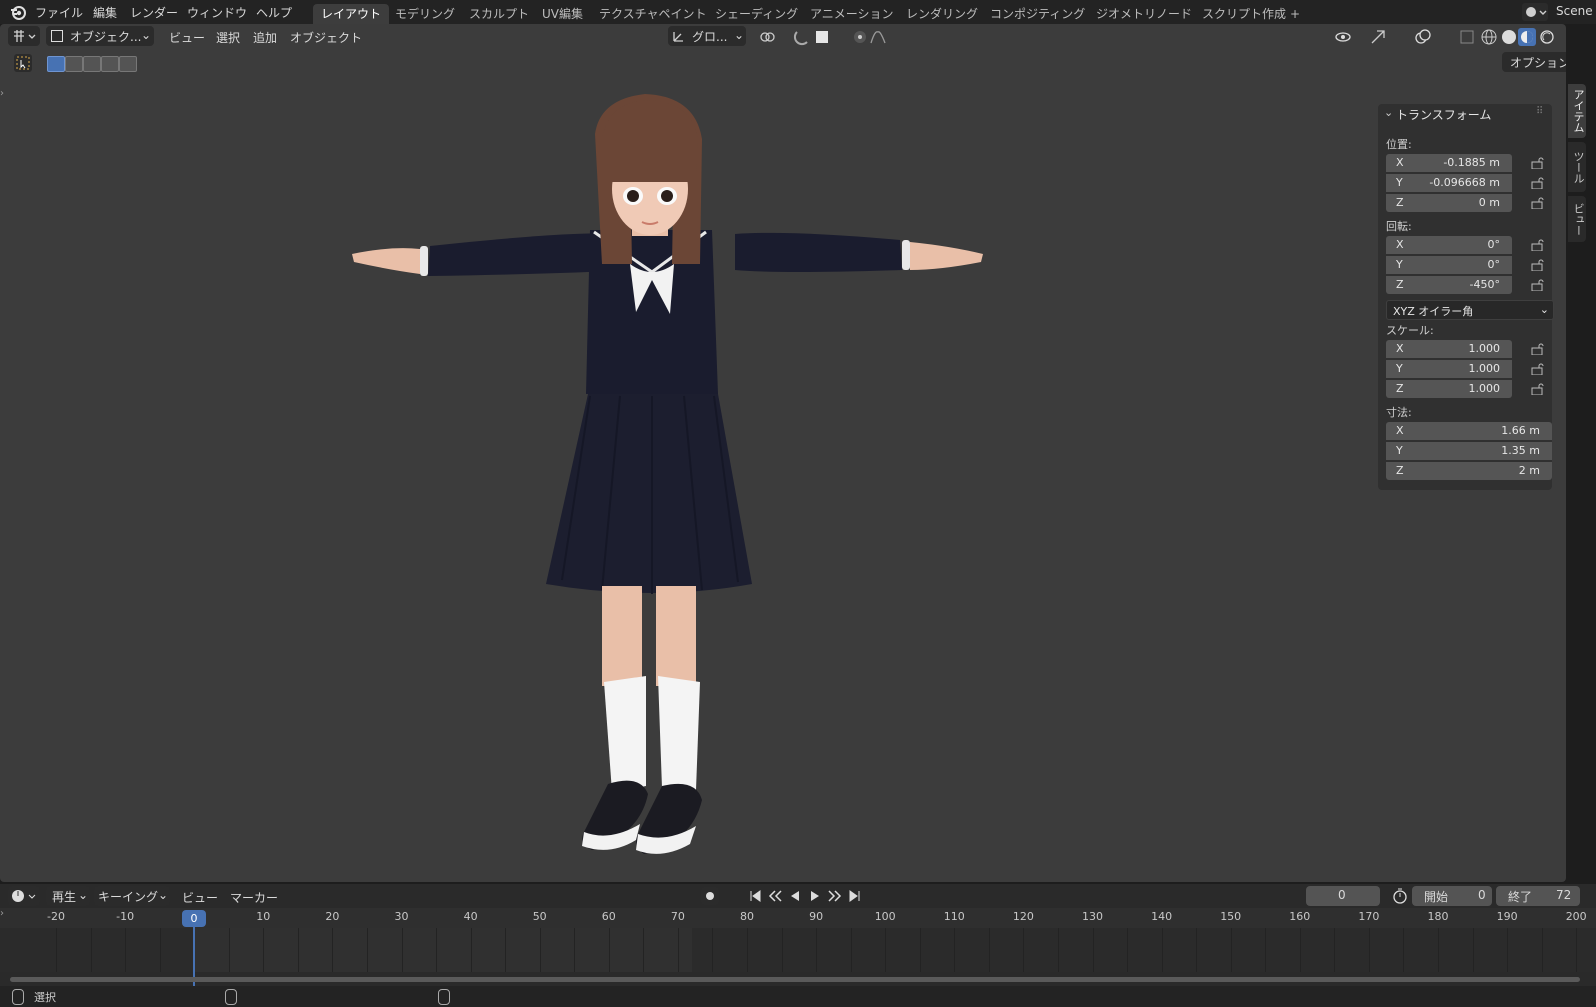 The height and width of the screenshot is (1007, 1596). I want to click on solid-shading-icon, so click(1509, 37).